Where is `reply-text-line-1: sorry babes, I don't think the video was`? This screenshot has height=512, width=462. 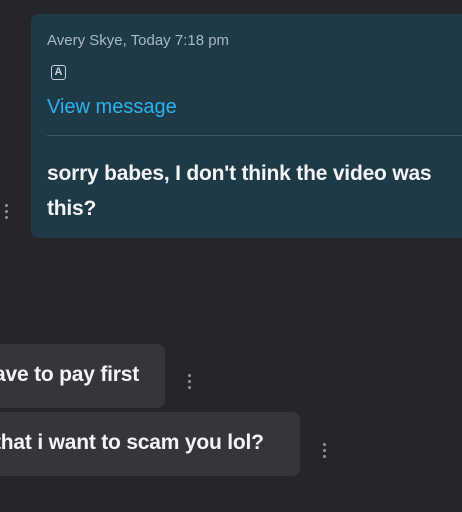
reply-text-line-1: sorry babes, I don't think the video was is located at coordinates (239, 173).